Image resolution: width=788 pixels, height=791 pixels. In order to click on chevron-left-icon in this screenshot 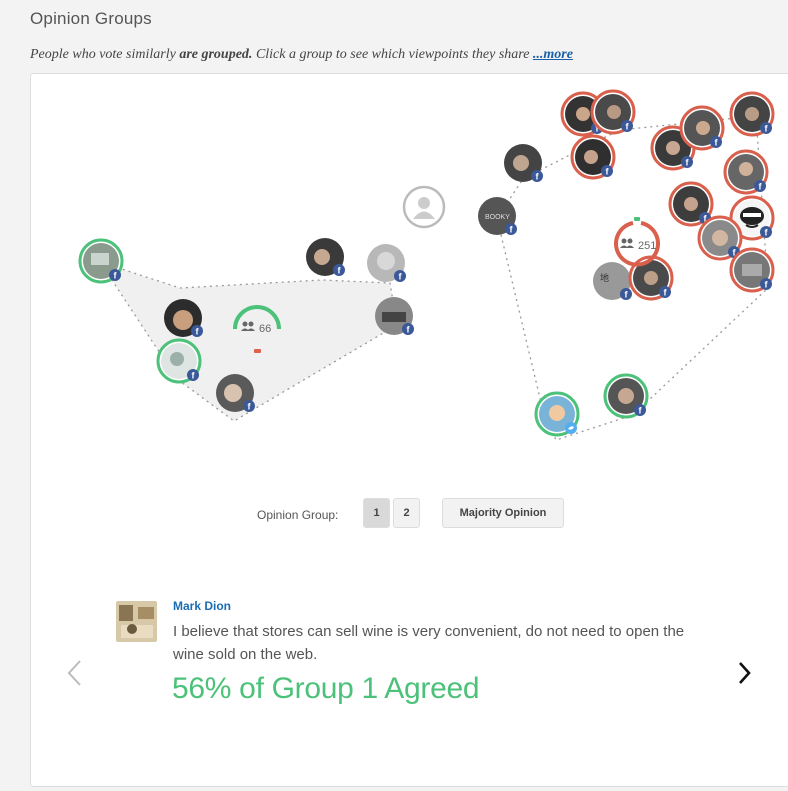, I will do `click(75, 673)`.